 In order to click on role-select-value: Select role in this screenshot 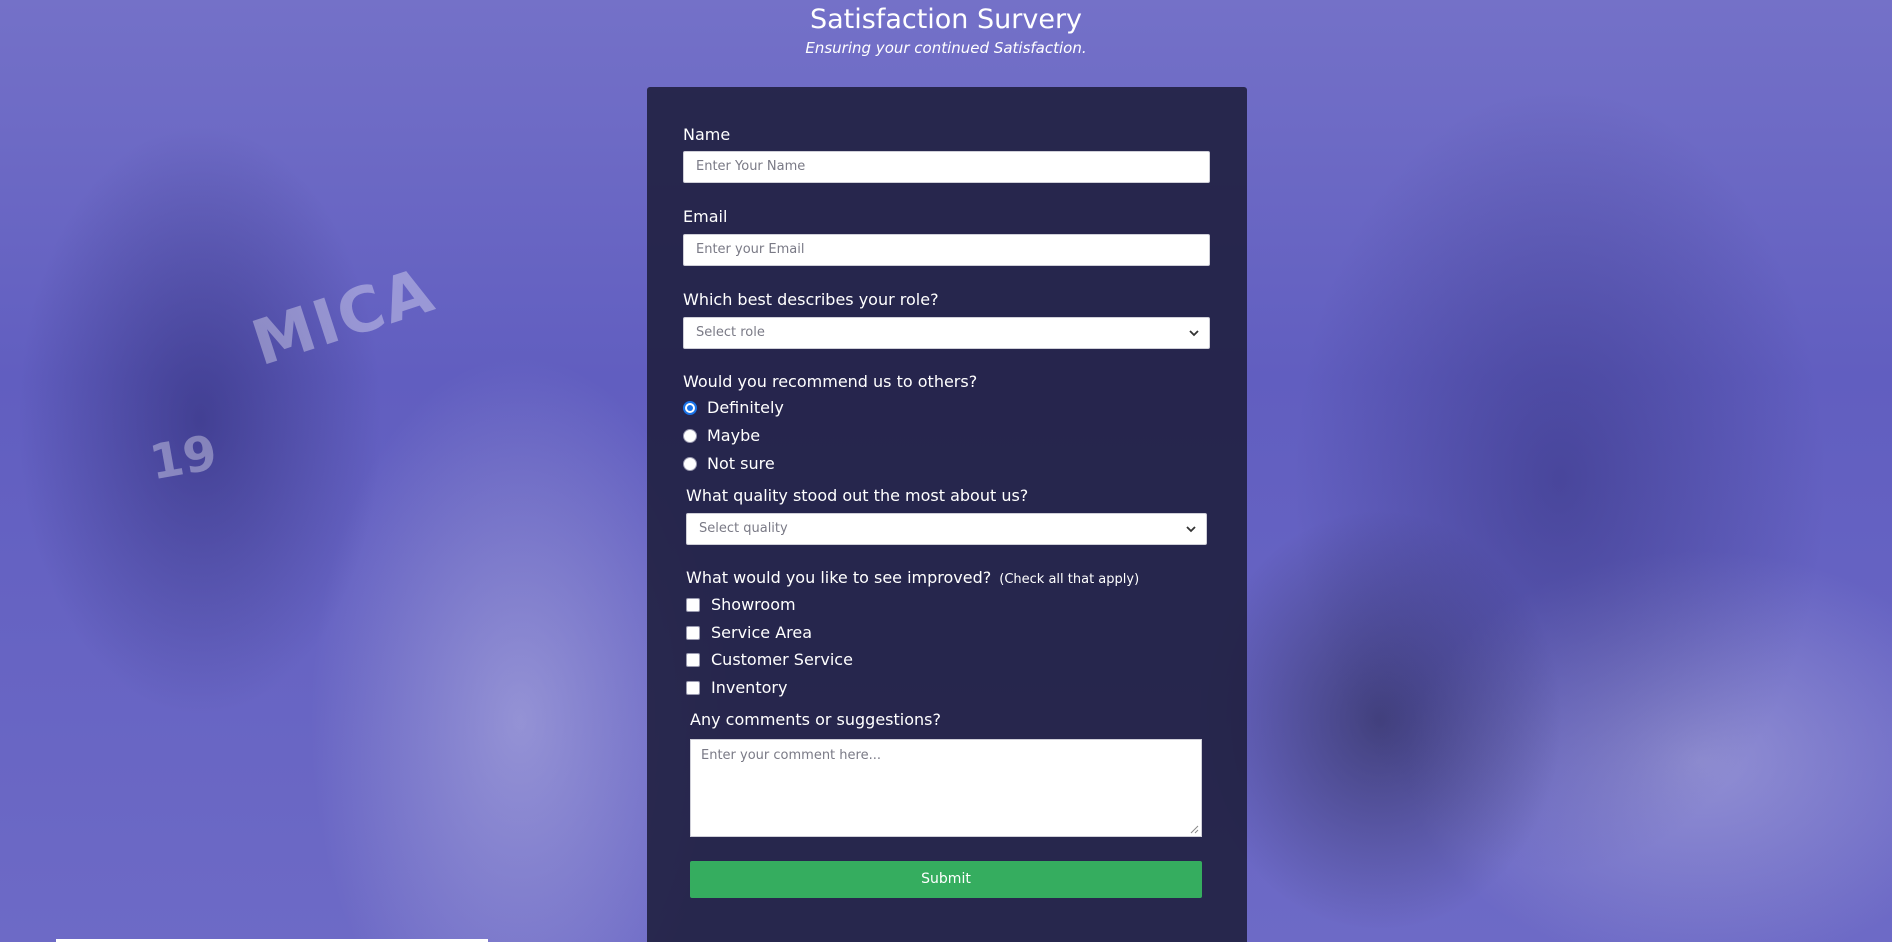, I will do `click(730, 332)`.